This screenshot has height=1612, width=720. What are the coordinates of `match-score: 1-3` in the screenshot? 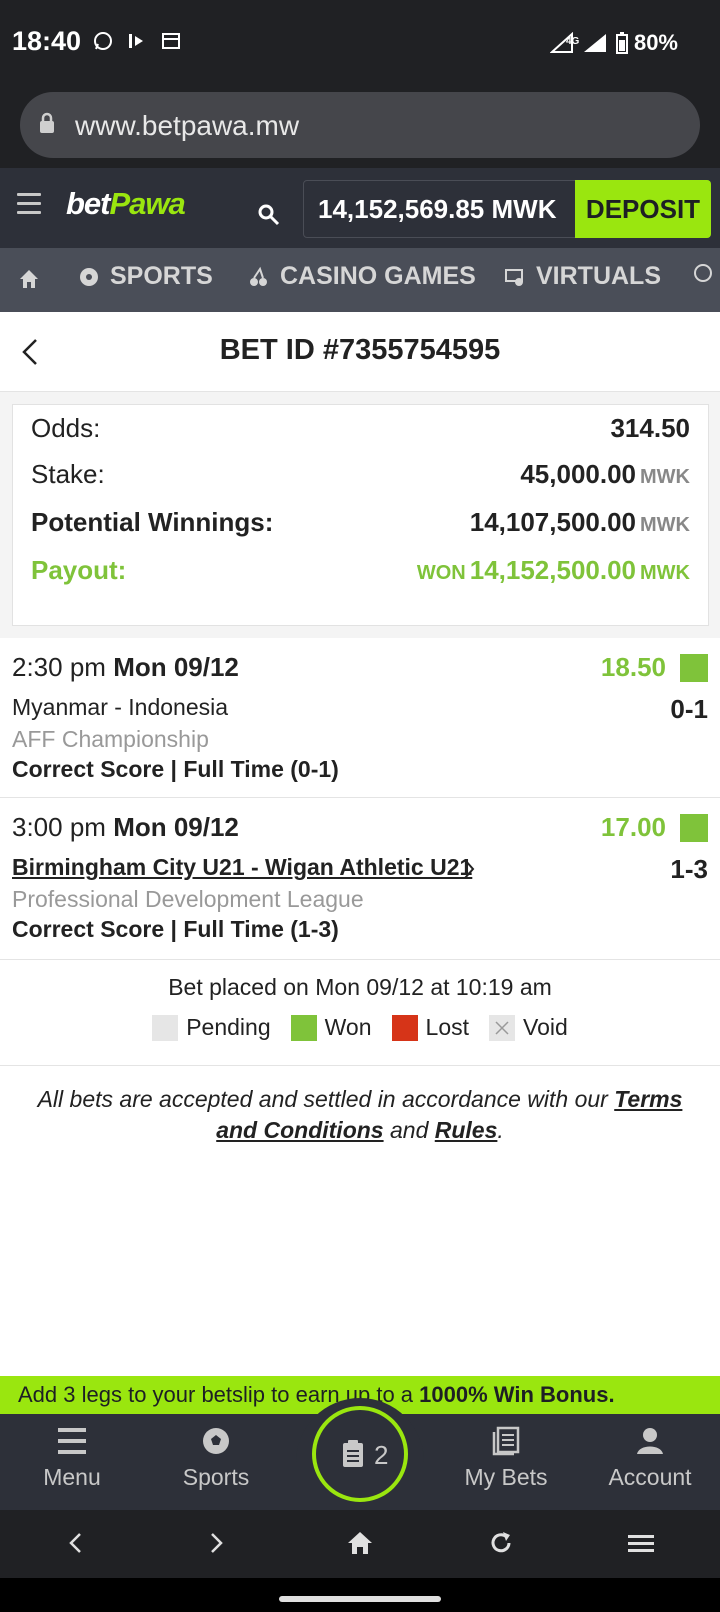 It's located at (689, 869).